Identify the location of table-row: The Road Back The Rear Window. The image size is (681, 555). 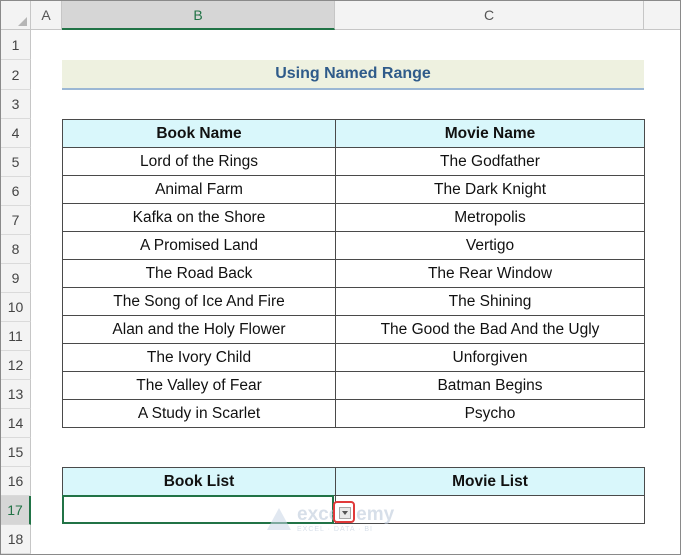
(353, 273).